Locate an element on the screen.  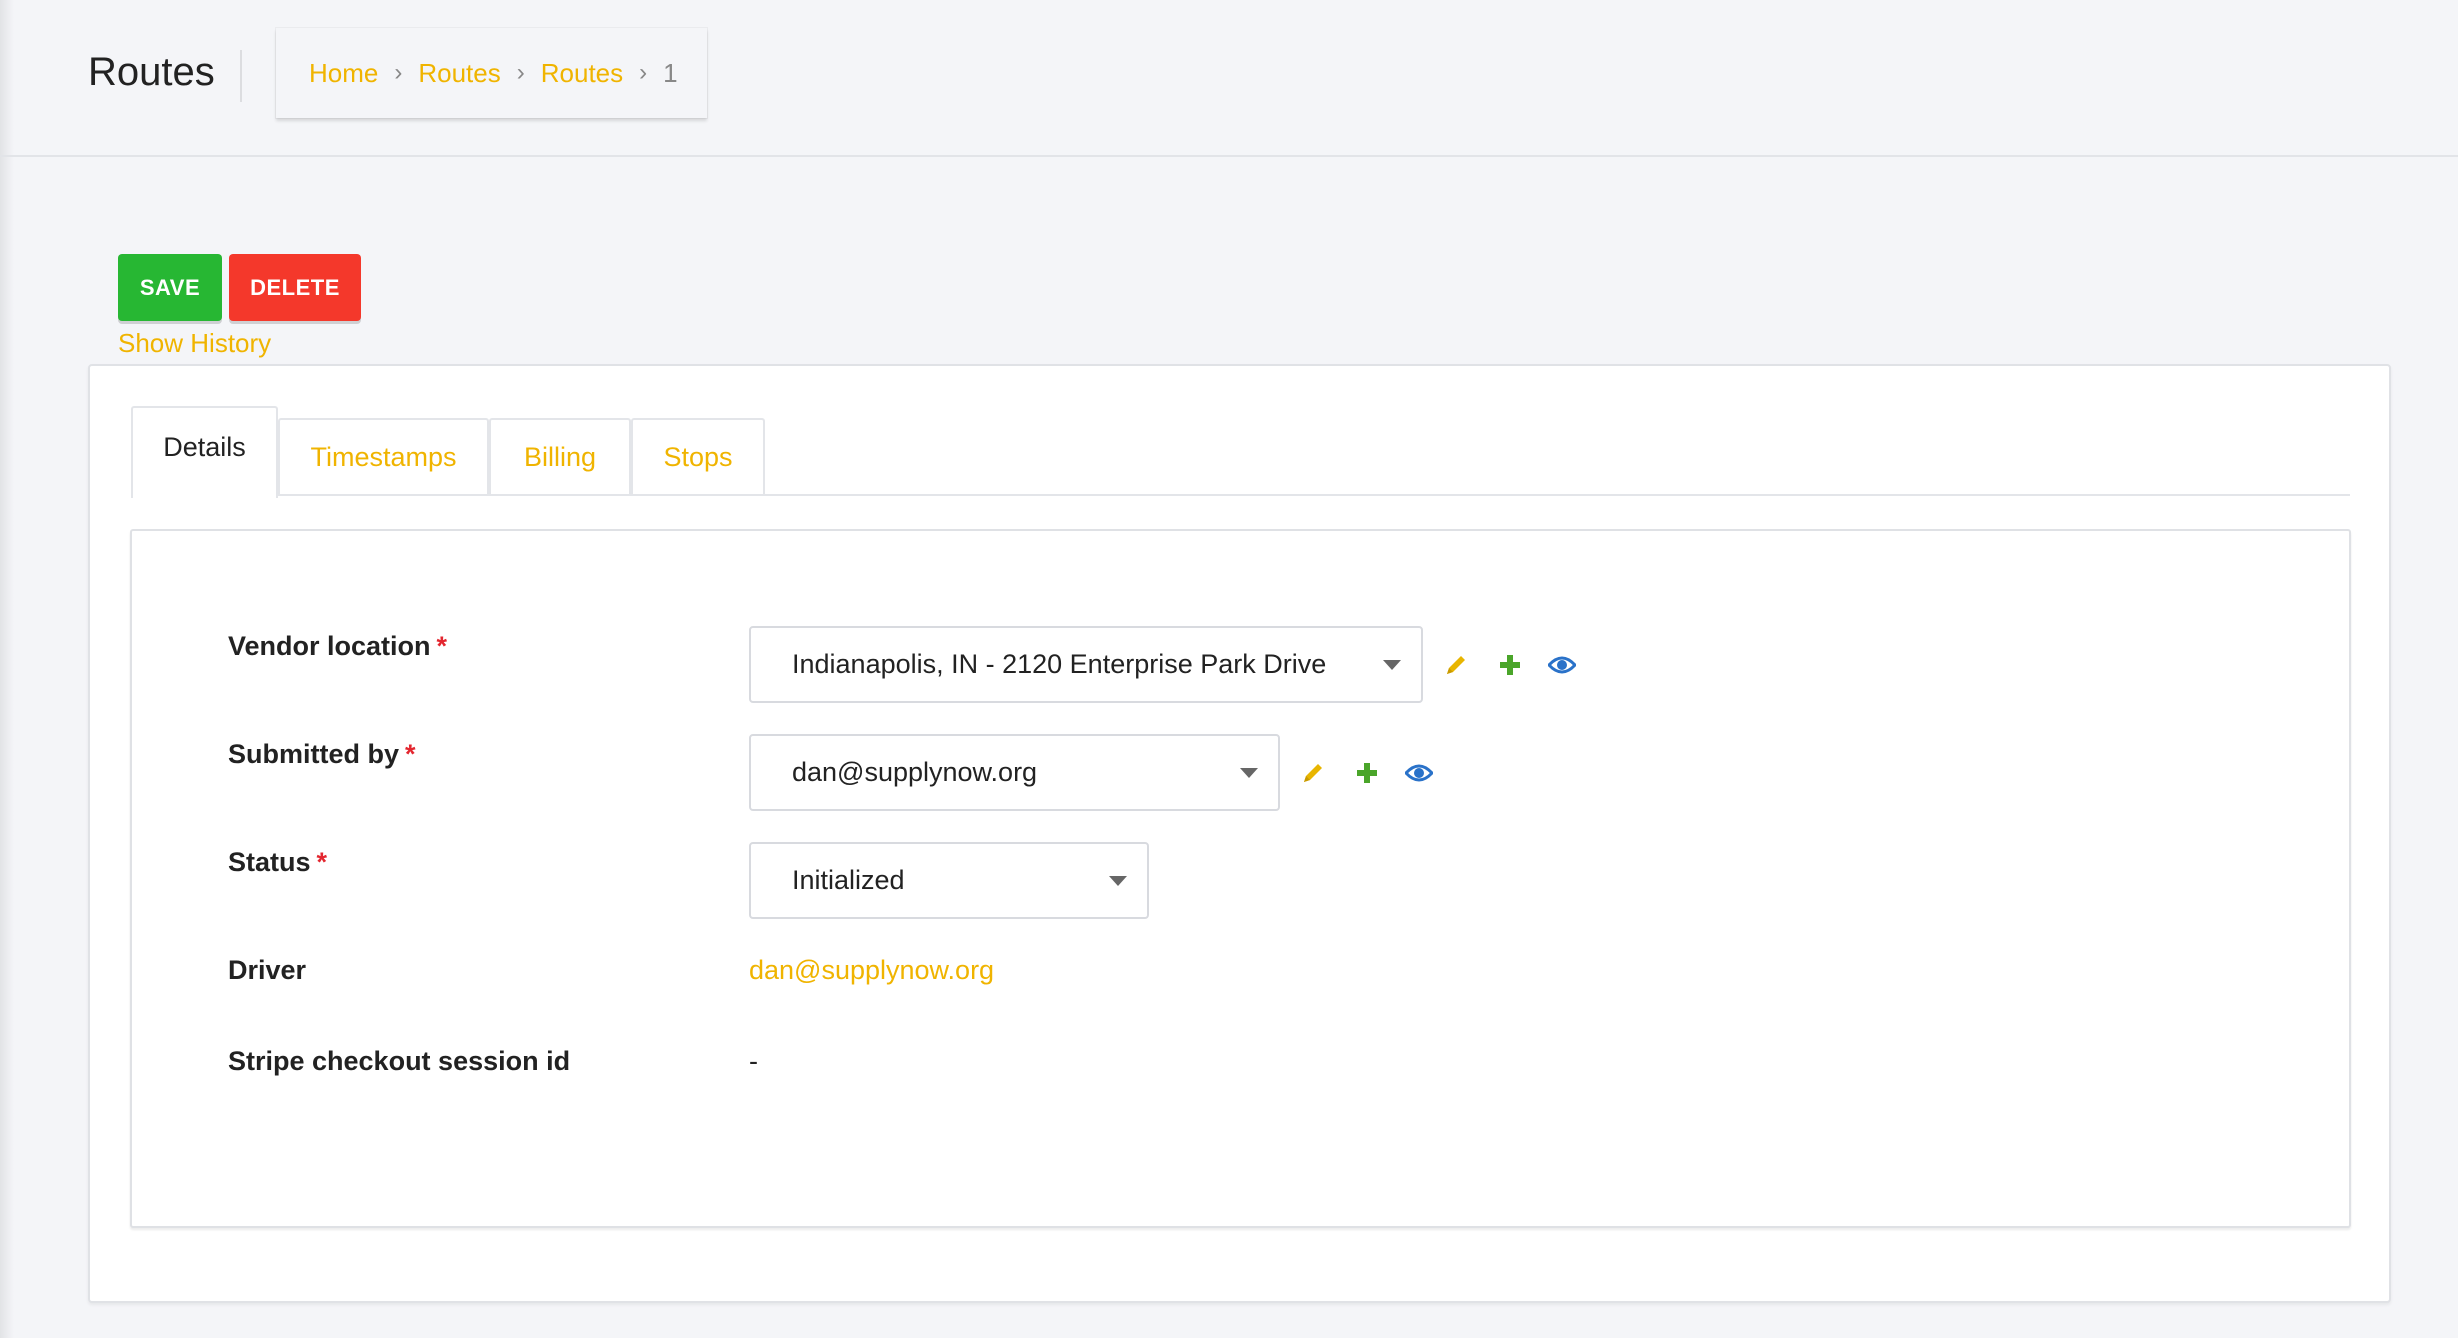
submitted-by-value: dan@supplynow.org is located at coordinates (915, 772).